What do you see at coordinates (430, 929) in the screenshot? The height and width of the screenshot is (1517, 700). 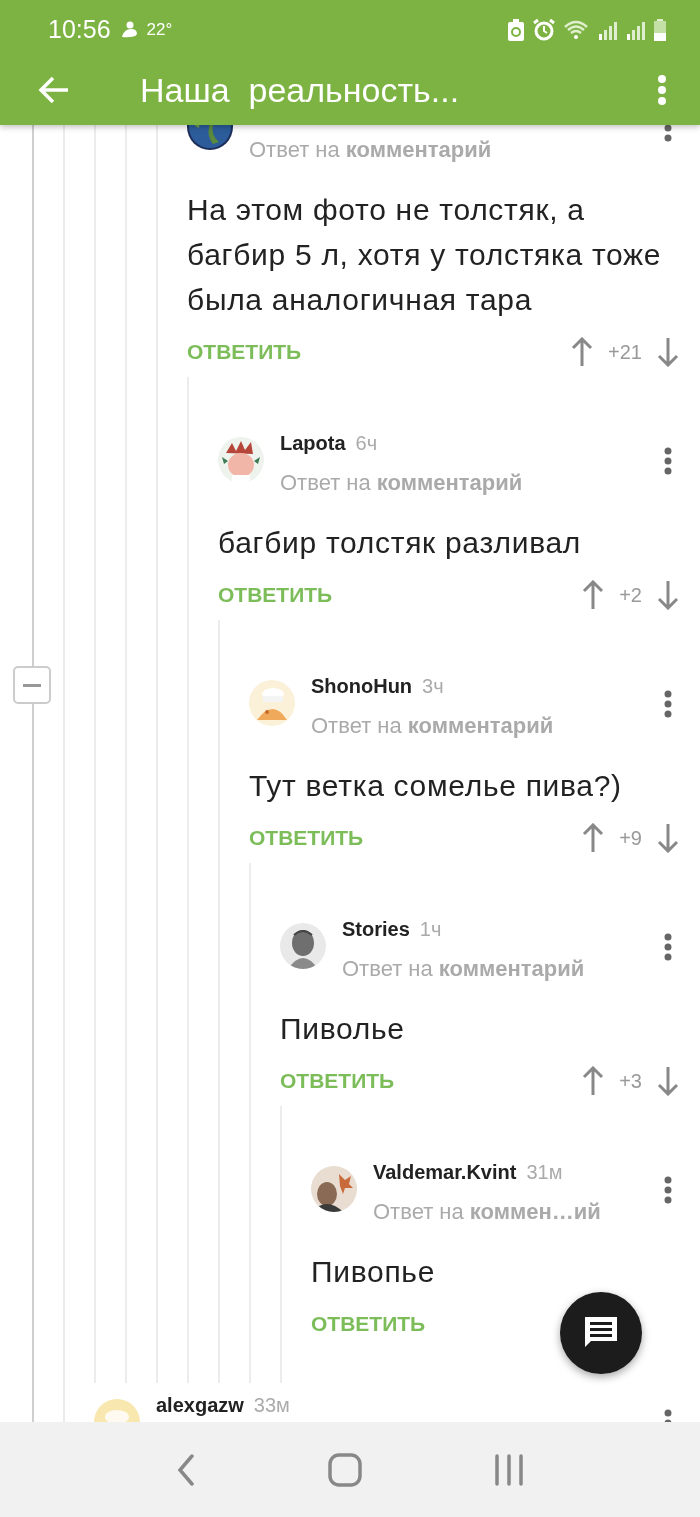 I see `timestamp: 1ч` at bounding box center [430, 929].